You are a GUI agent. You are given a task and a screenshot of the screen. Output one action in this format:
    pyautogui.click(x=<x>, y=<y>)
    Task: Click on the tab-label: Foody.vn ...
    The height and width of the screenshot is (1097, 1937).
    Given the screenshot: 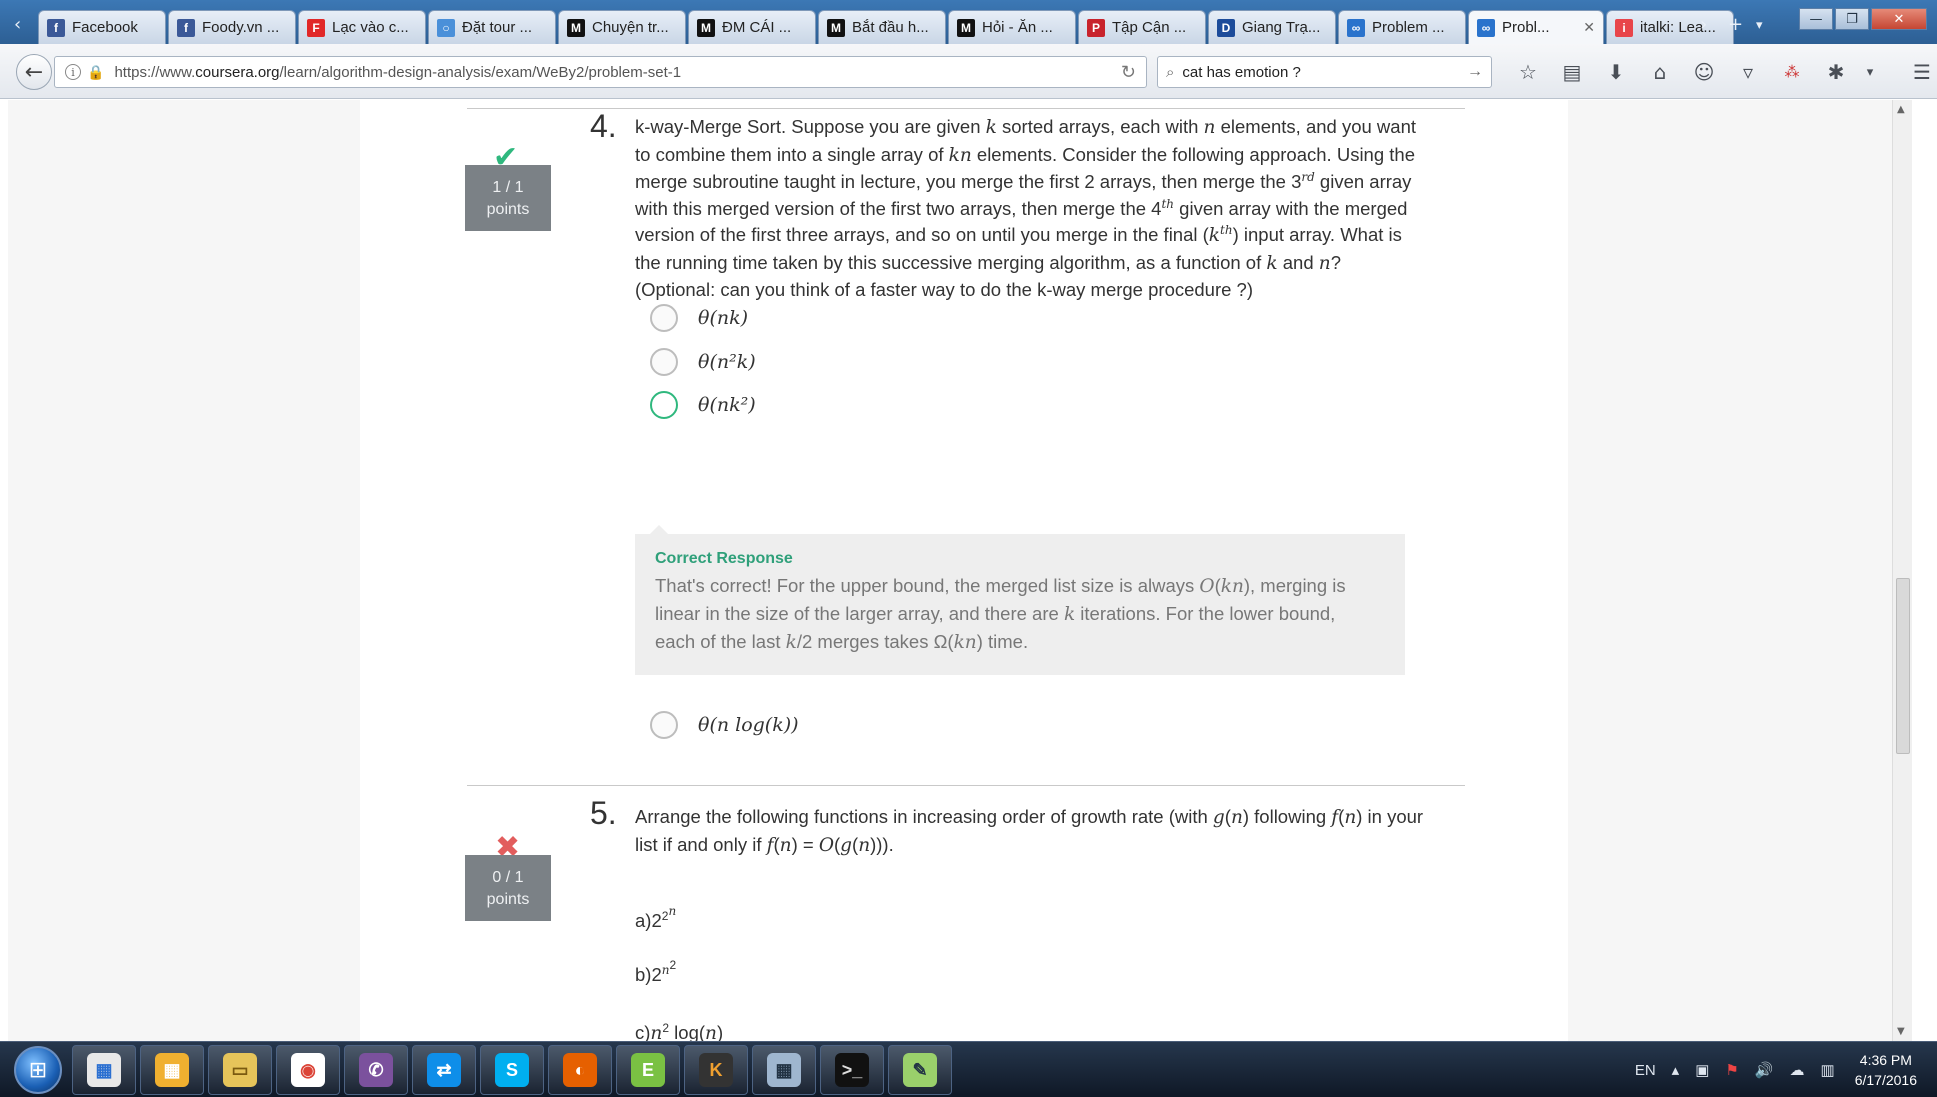 What is the action you would take?
    pyautogui.click(x=241, y=27)
    